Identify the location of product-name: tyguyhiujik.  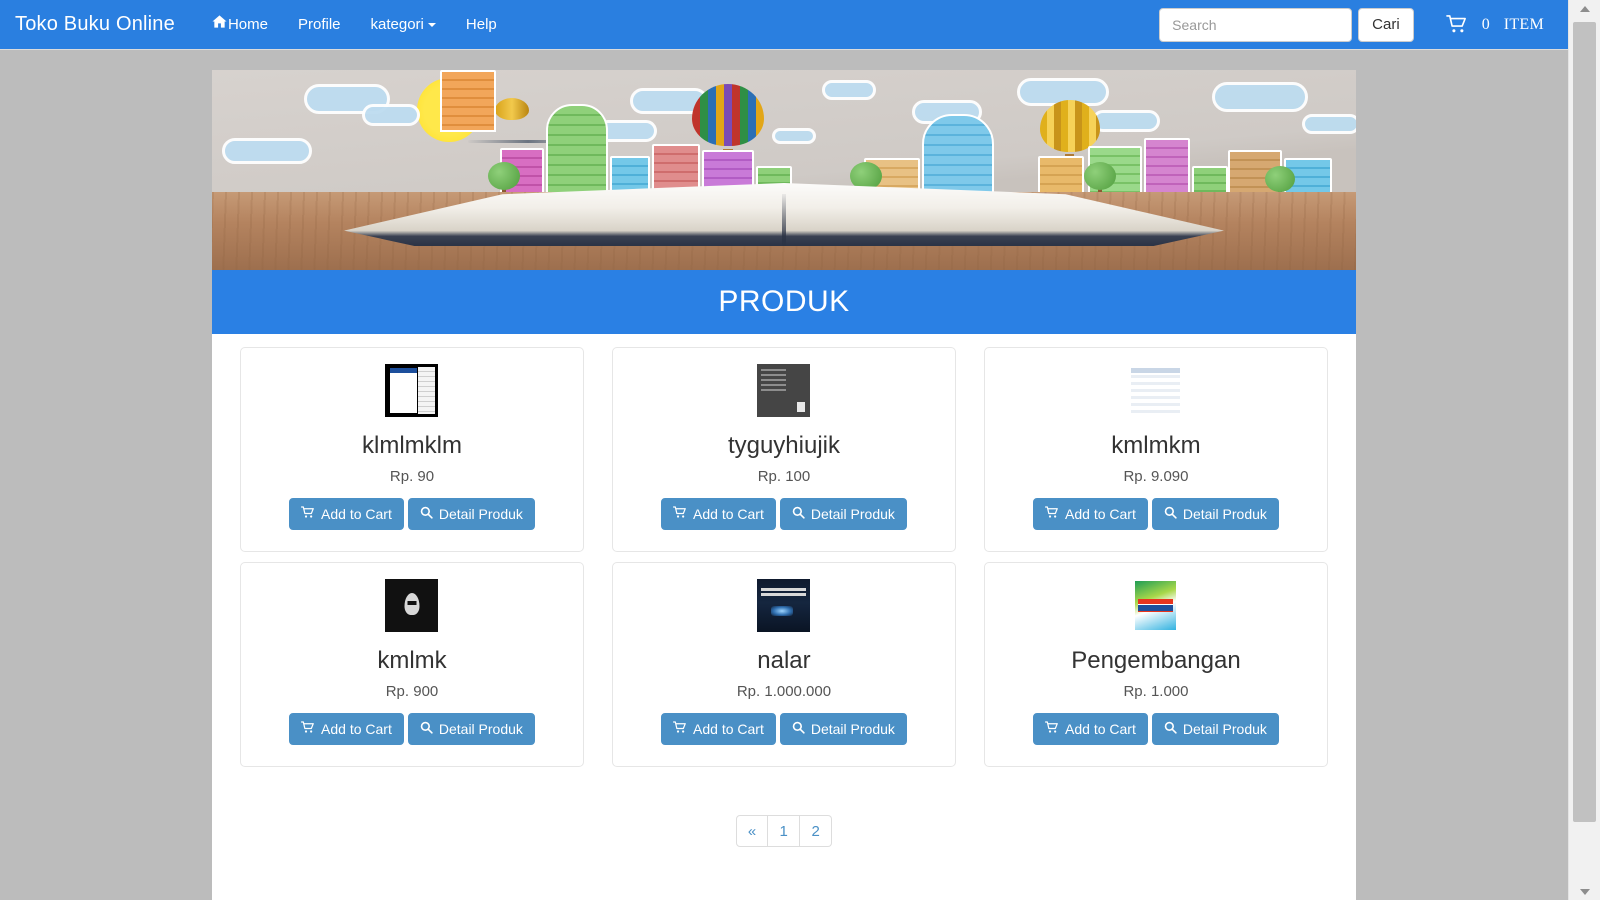
(783, 445).